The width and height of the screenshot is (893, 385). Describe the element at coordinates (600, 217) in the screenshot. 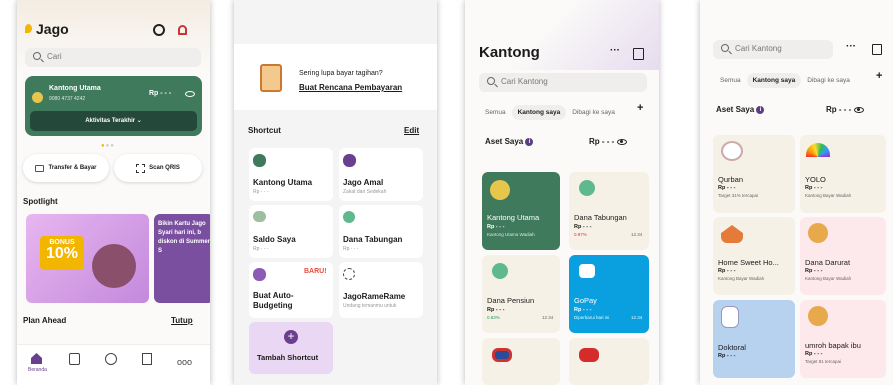

I see `pocket-name: Dana Tabungan` at that location.